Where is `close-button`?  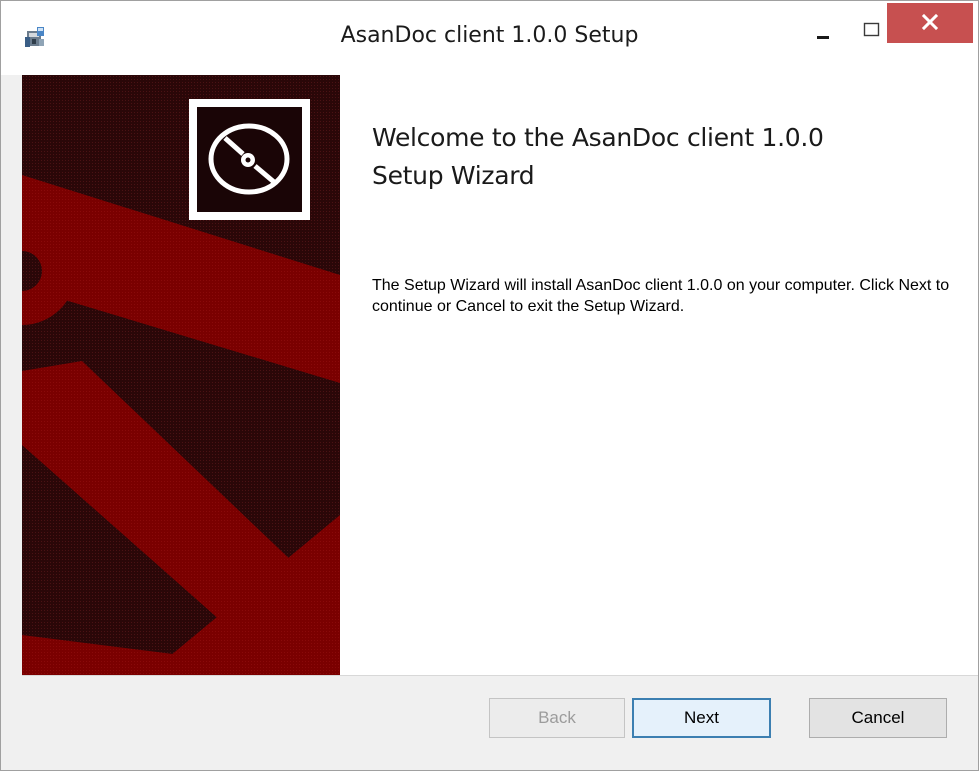
close-button is located at coordinates (930, 23).